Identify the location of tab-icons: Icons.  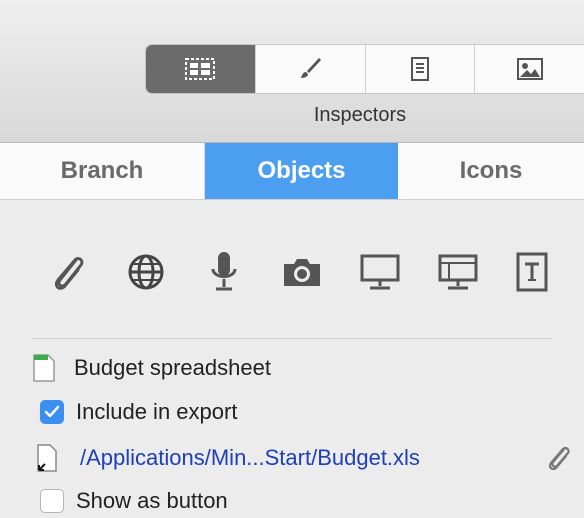
(491, 171).